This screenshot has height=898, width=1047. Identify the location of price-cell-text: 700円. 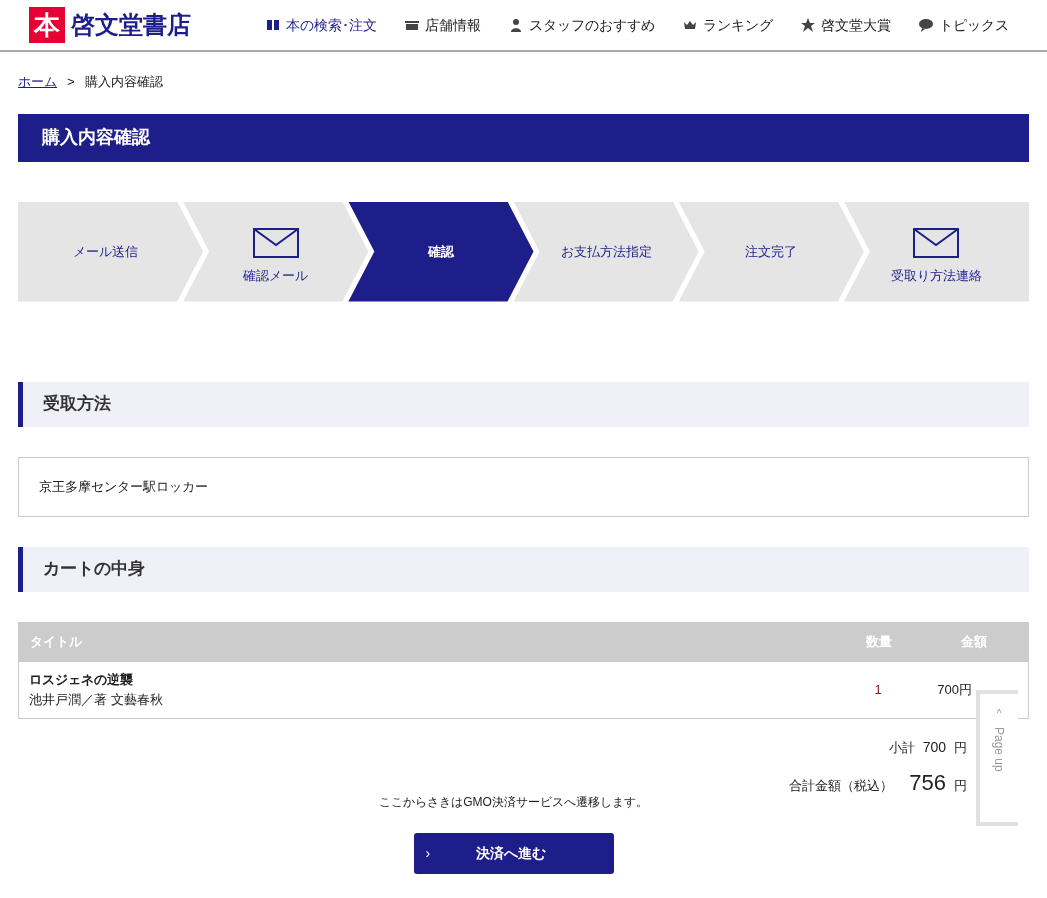
(954, 689).